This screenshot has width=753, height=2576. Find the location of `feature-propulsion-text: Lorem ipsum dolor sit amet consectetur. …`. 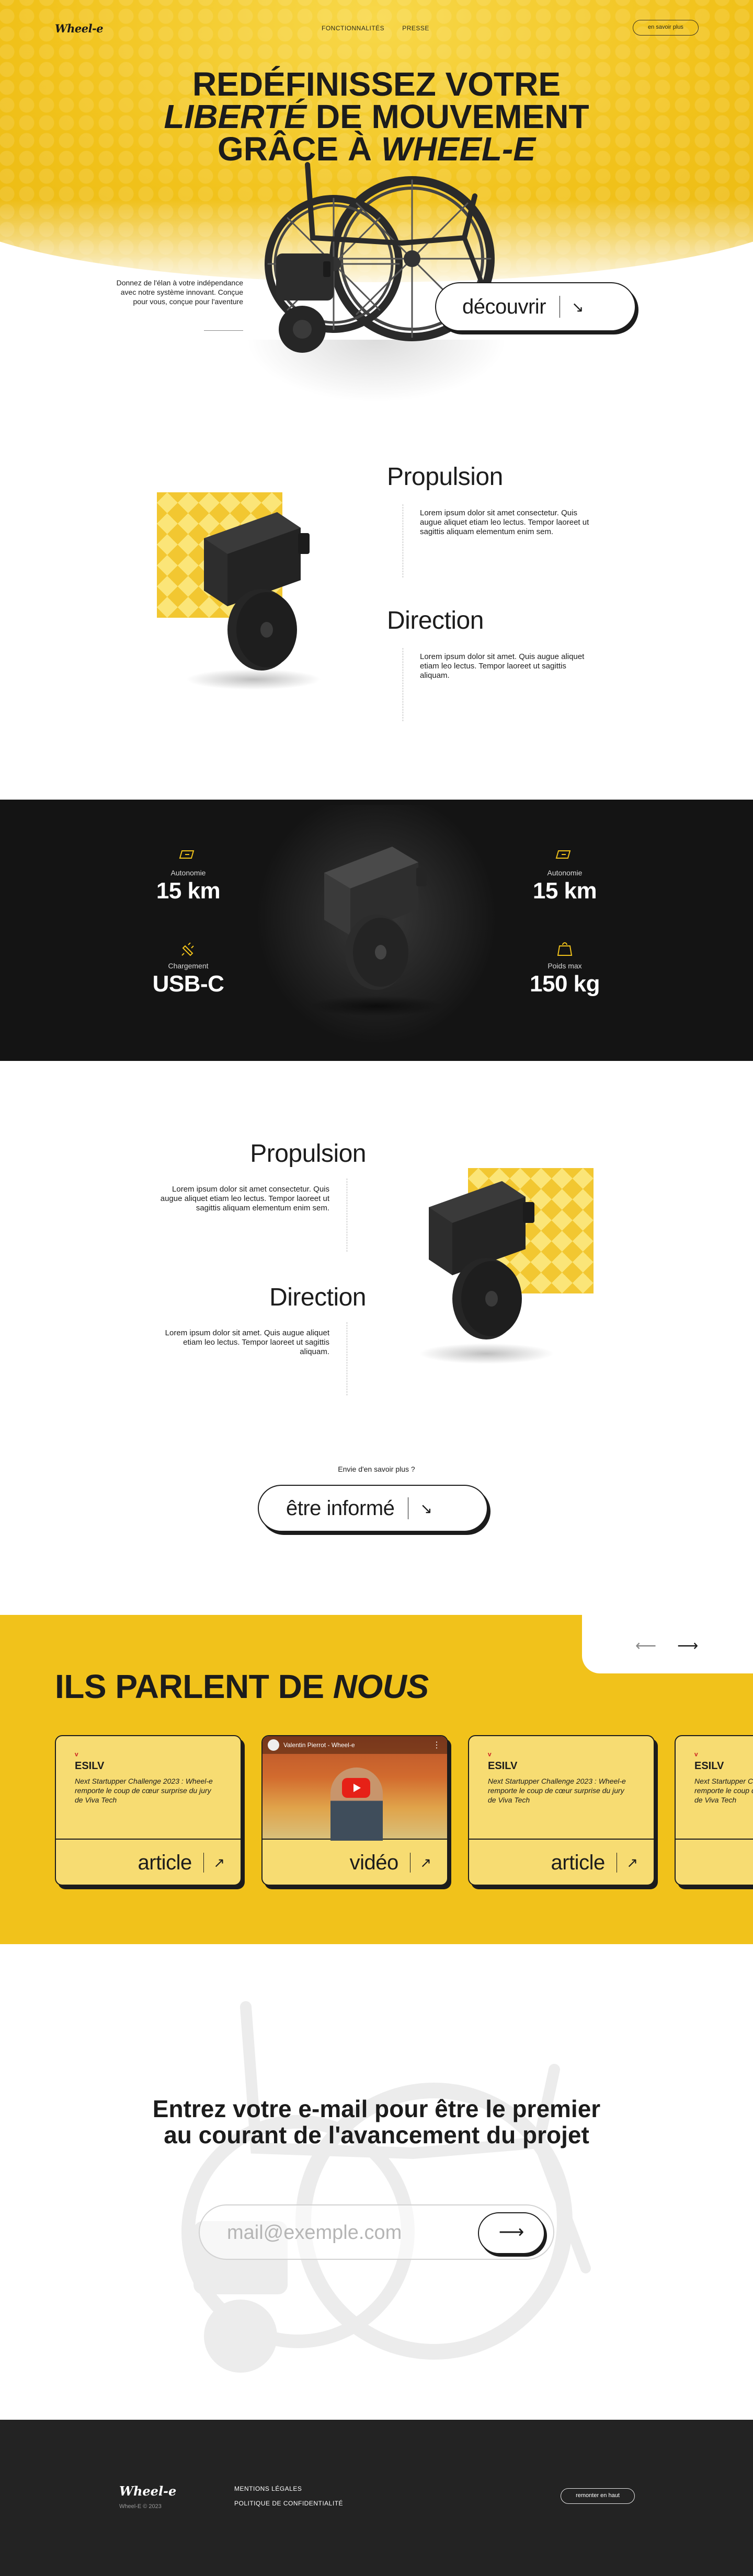

feature-propulsion-text: Lorem ipsum dolor sit amet consectetur. … is located at coordinates (505, 522).